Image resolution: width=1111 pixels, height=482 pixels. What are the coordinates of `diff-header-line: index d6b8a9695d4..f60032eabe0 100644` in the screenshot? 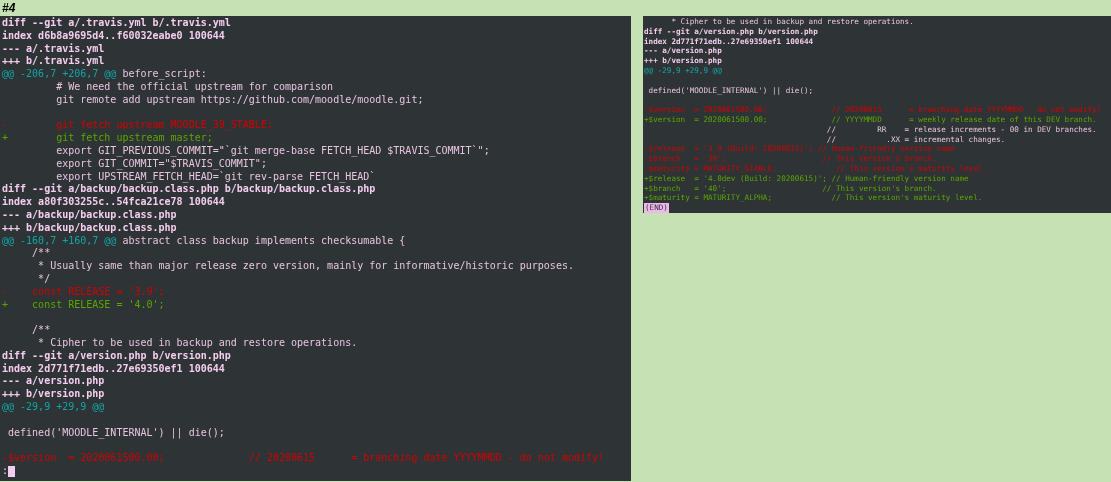 It's located at (113, 35).